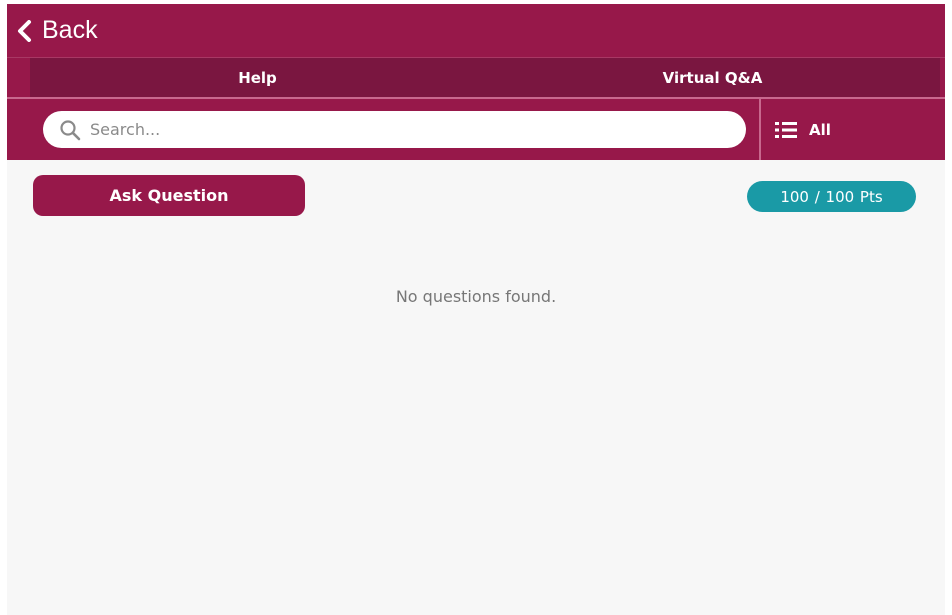 The height and width of the screenshot is (615, 952). I want to click on filter-label: All, so click(820, 130).